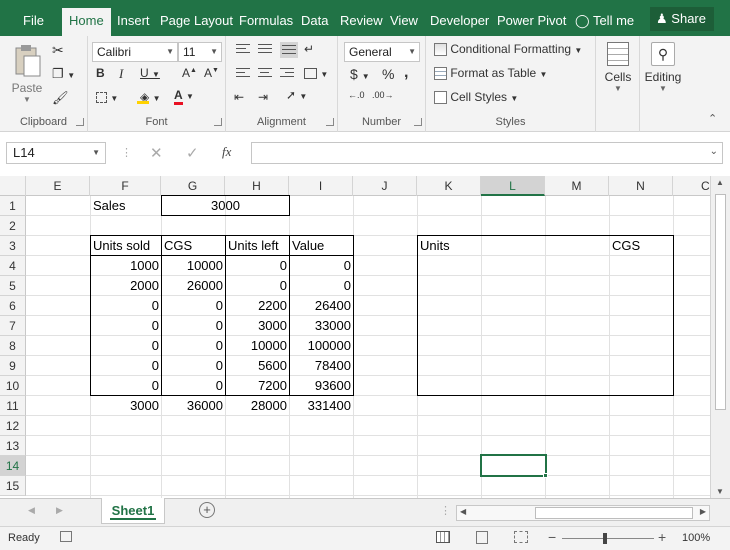 The height and width of the screenshot is (550, 730). What do you see at coordinates (126, 306) in the screenshot?
I see `cell-f6: 0` at bounding box center [126, 306].